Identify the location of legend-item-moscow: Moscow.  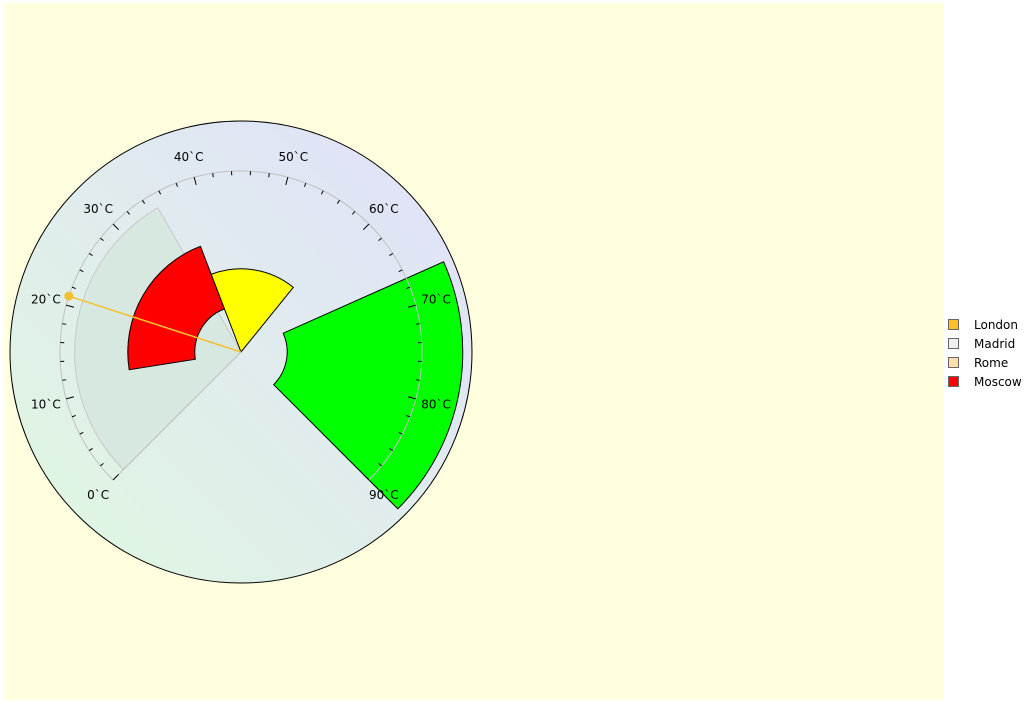
(988, 381).